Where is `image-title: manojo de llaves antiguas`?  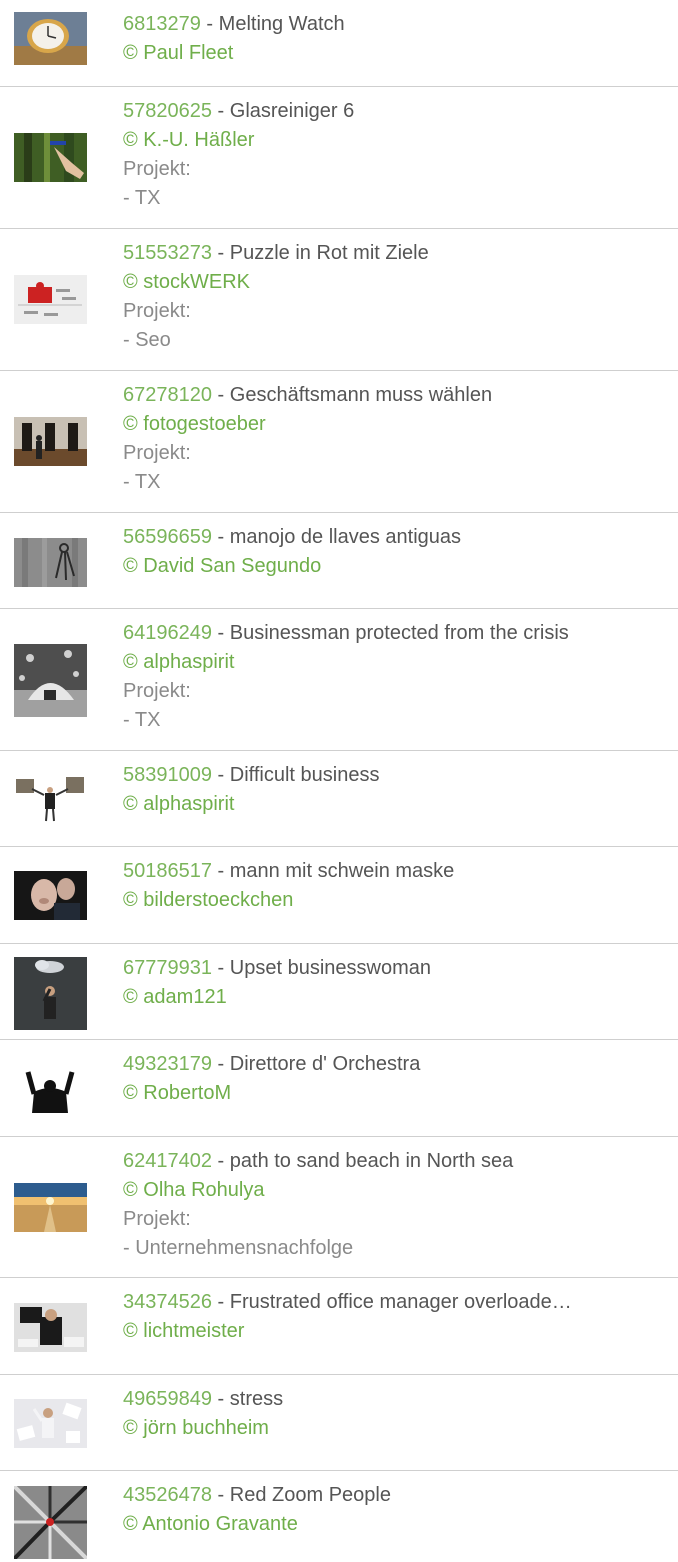 image-title: manojo de llaves antiguas is located at coordinates (345, 537).